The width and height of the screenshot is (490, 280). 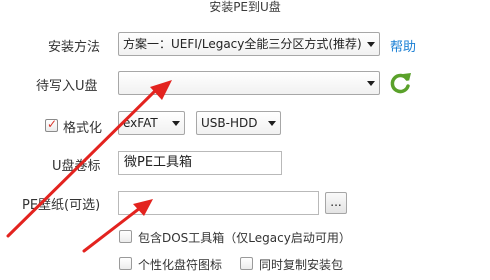 I want to click on boot-mode-select: USB-HDD, so click(x=238, y=123).